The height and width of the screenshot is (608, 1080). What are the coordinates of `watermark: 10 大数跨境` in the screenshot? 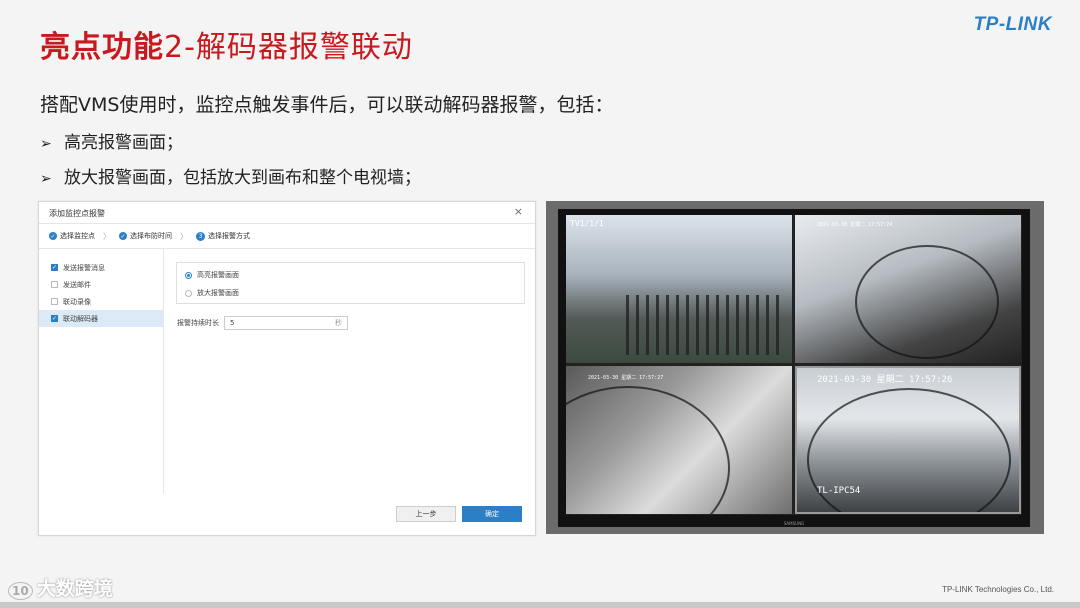 It's located at (60, 587).